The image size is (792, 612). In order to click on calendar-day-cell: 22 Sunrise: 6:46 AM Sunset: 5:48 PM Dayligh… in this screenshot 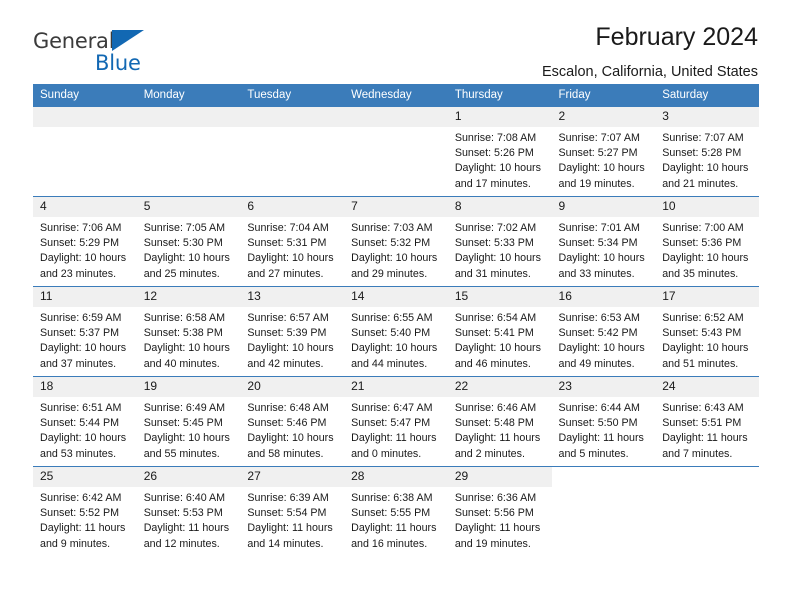, I will do `click(499, 421)`.